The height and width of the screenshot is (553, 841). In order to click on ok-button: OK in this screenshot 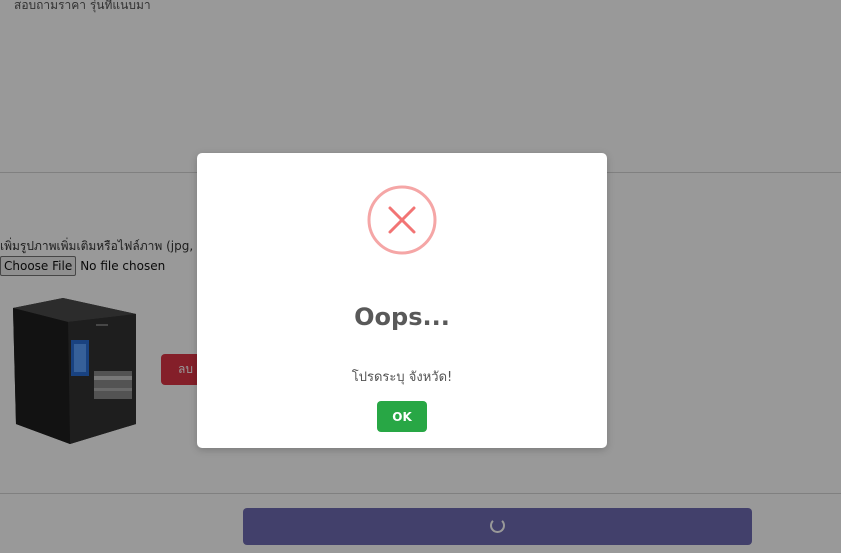, I will do `click(402, 416)`.